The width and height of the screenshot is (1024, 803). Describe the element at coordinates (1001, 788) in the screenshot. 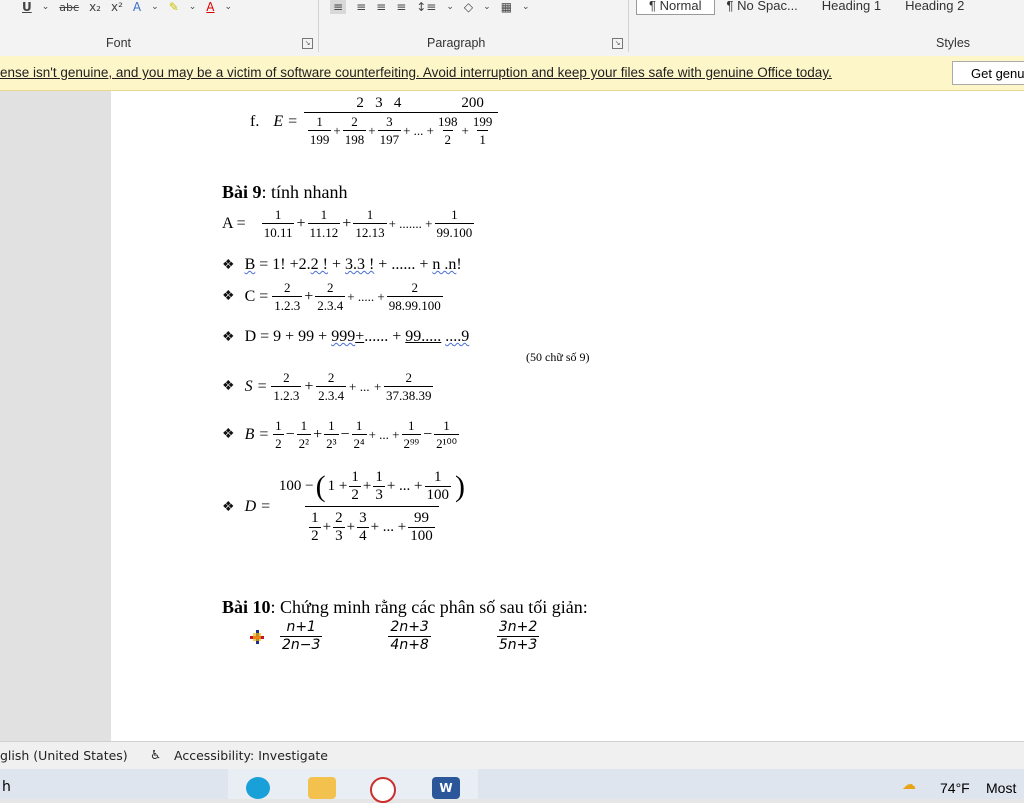

I see `weather-desc: Most` at that location.